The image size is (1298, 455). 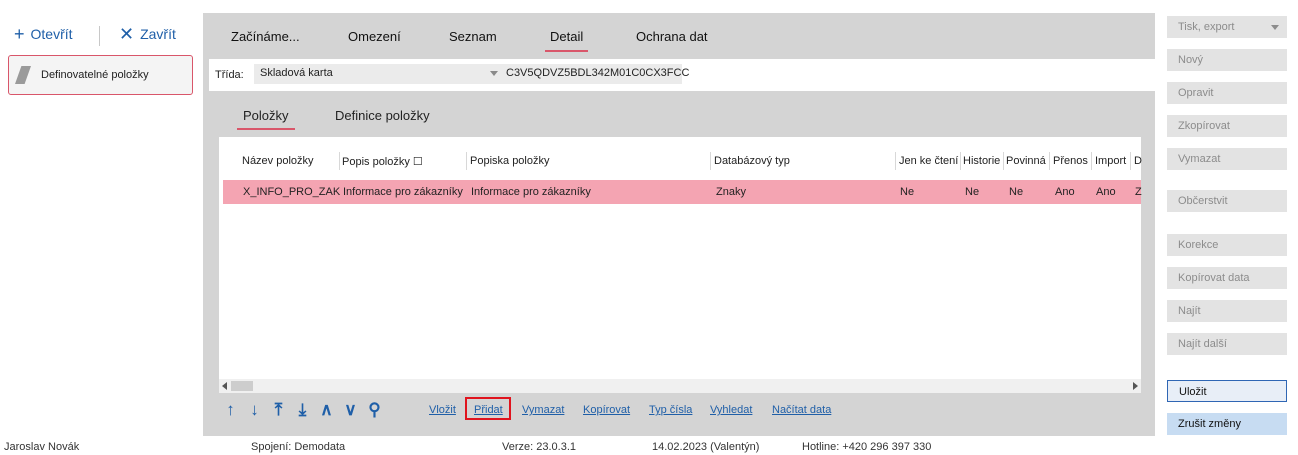 I want to click on highlight-box, so click(x=488, y=408).